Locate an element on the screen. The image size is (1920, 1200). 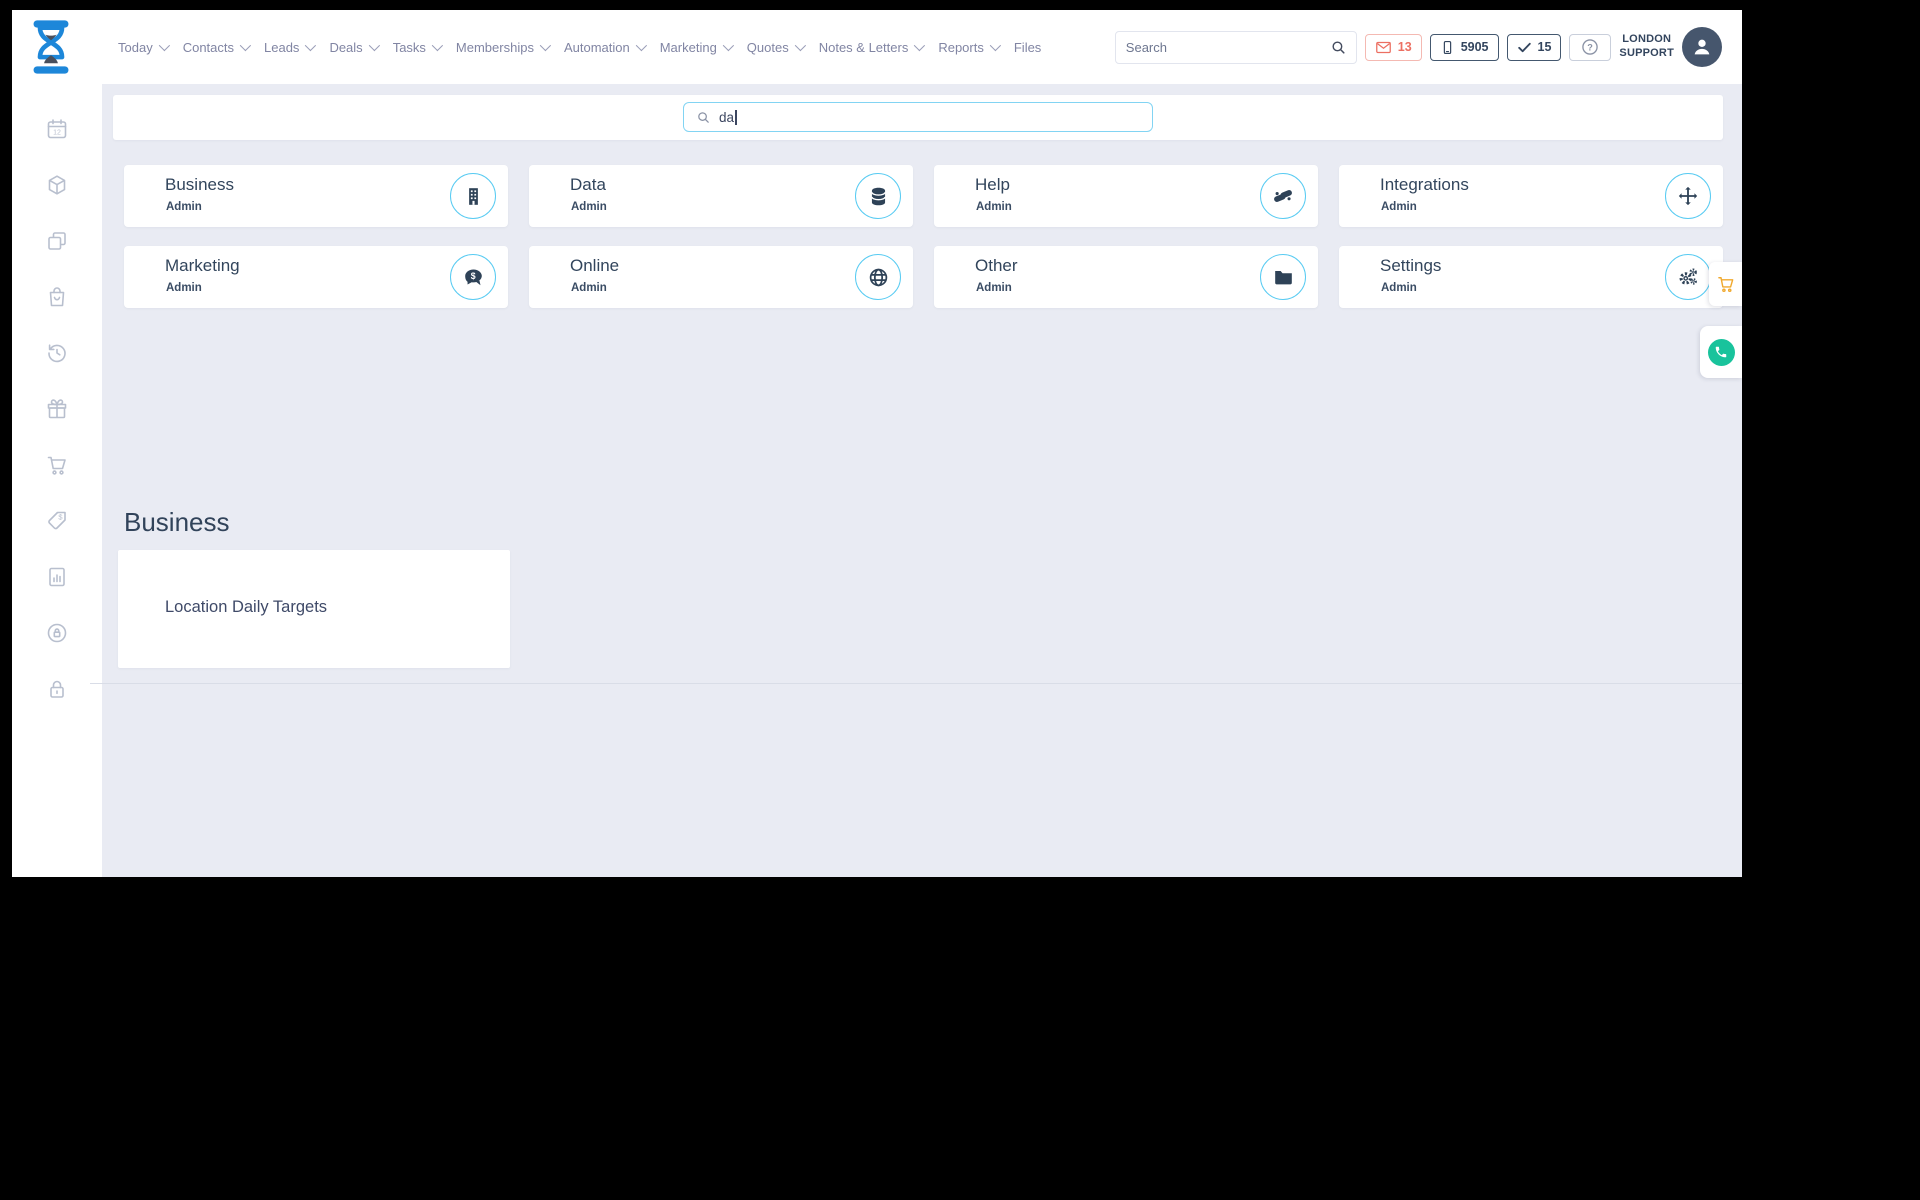
section-divider is located at coordinates (916, 683).